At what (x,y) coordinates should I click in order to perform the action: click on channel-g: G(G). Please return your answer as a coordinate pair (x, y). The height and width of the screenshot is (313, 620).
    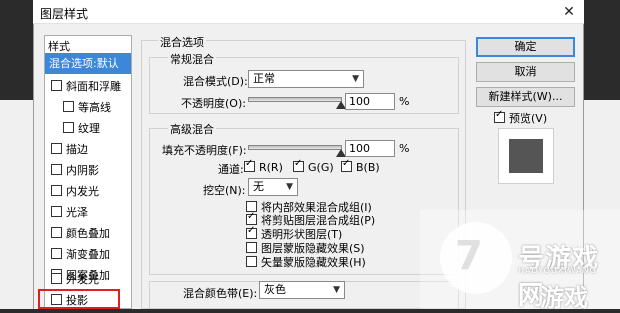
    Looking at the image, I should click on (313, 166).